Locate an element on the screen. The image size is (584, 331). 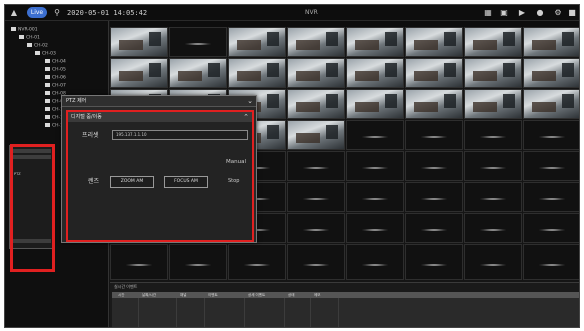
live-tab: Live is located at coordinates (37, 12).